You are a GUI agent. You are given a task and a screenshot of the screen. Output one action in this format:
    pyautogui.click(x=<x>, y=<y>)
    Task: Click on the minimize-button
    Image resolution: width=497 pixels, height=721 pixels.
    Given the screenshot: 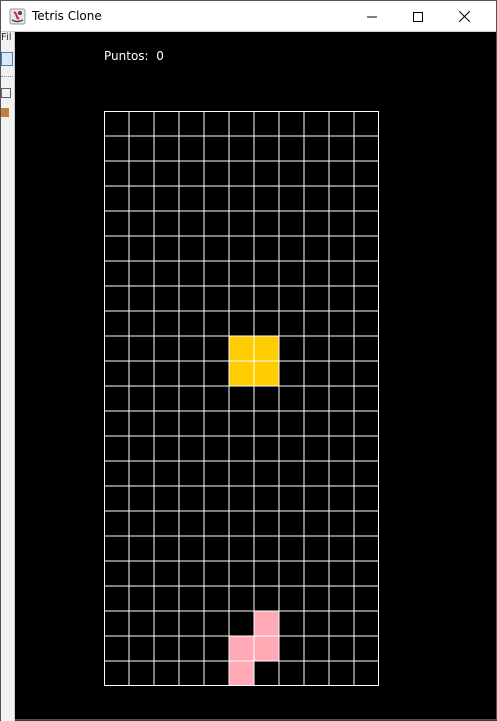 What is the action you would take?
    pyautogui.click(x=372, y=16)
    